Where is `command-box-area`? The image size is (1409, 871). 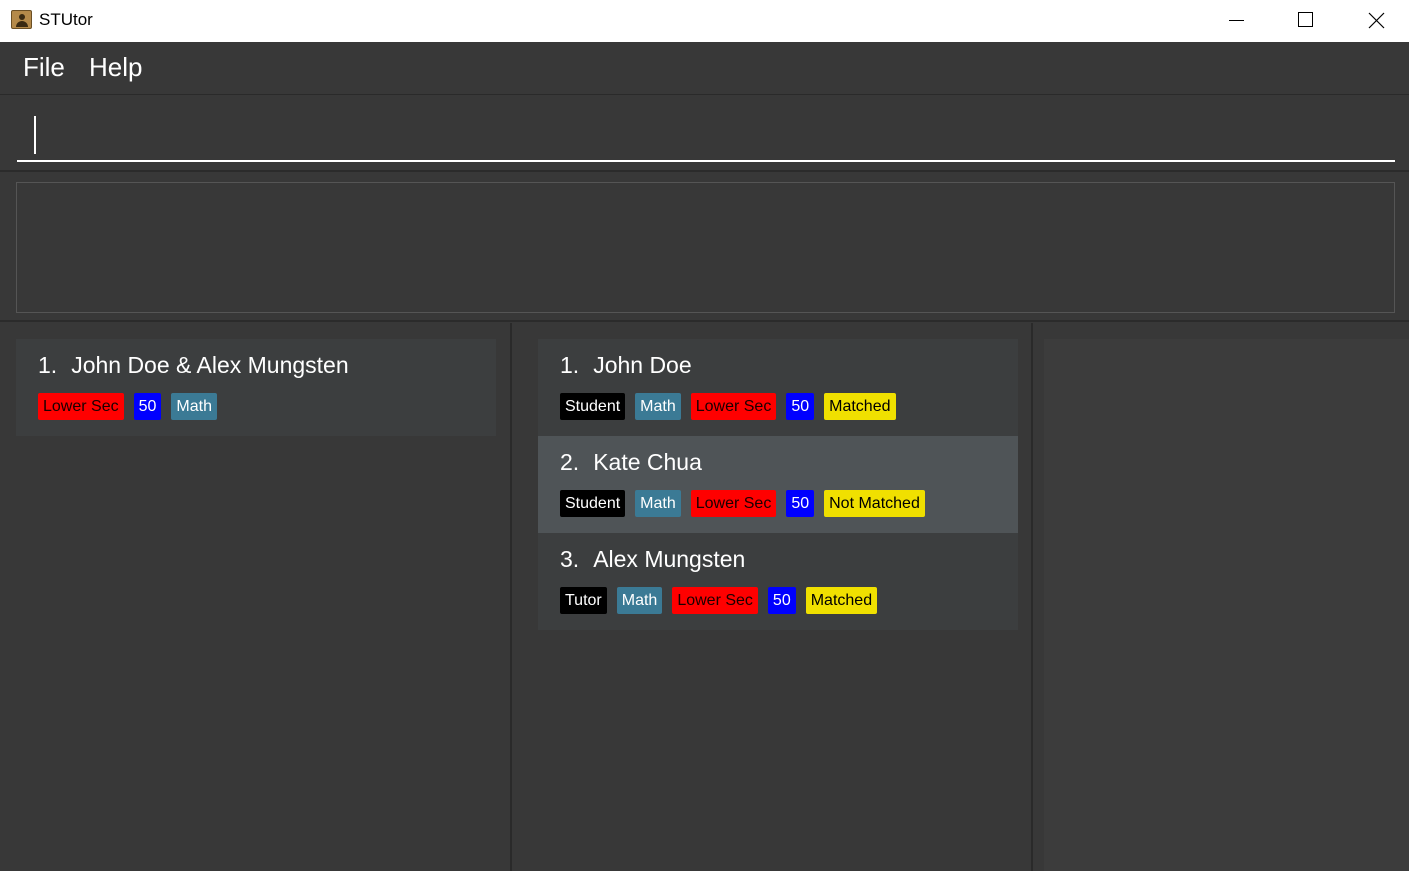
command-box-area is located at coordinates (704, 134).